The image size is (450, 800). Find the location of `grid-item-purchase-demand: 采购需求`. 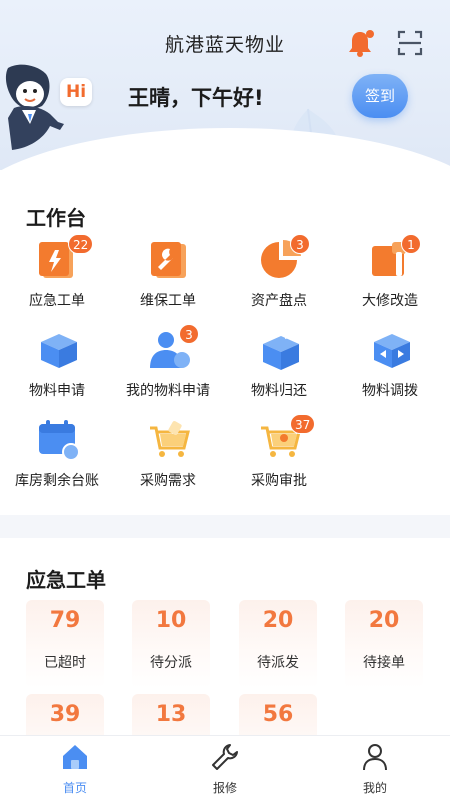

grid-item-purchase-demand: 采购需求 is located at coordinates (168, 458).